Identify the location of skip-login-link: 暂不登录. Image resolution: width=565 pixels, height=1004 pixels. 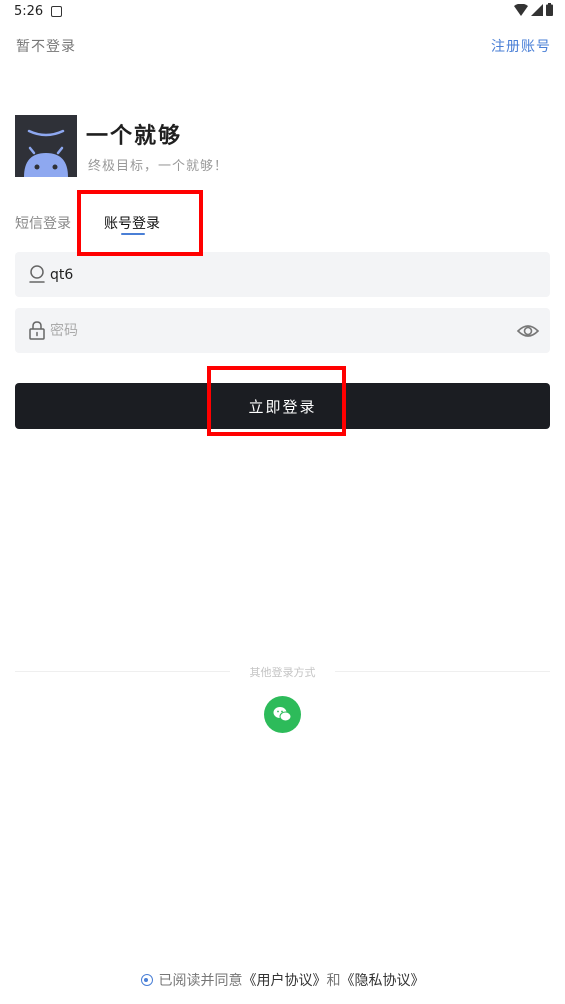
(46, 46).